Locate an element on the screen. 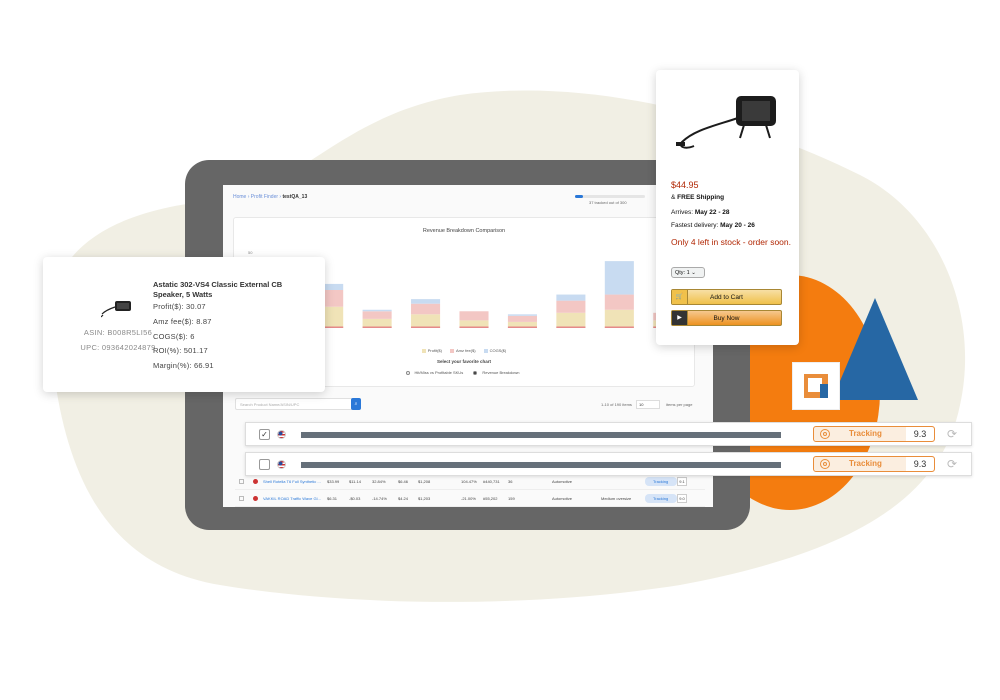 This screenshot has width=1000, height=700. chart-option-label: Hit/Miss vs Profitable SKUs is located at coordinates (439, 372).